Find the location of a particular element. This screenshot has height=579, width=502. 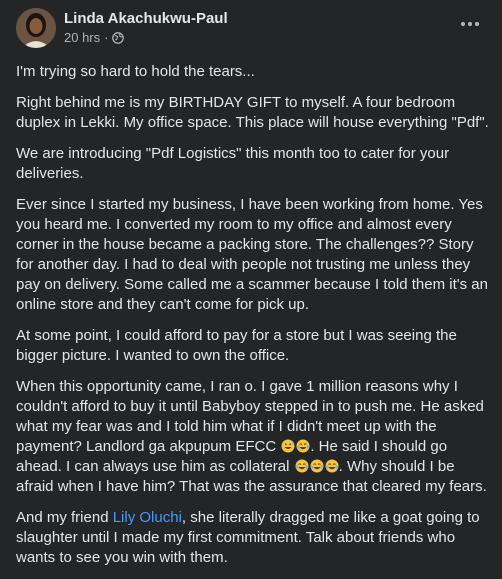

post-header: Linda Akachukwu-Paul 20 hrs · is located at coordinates (254, 28).